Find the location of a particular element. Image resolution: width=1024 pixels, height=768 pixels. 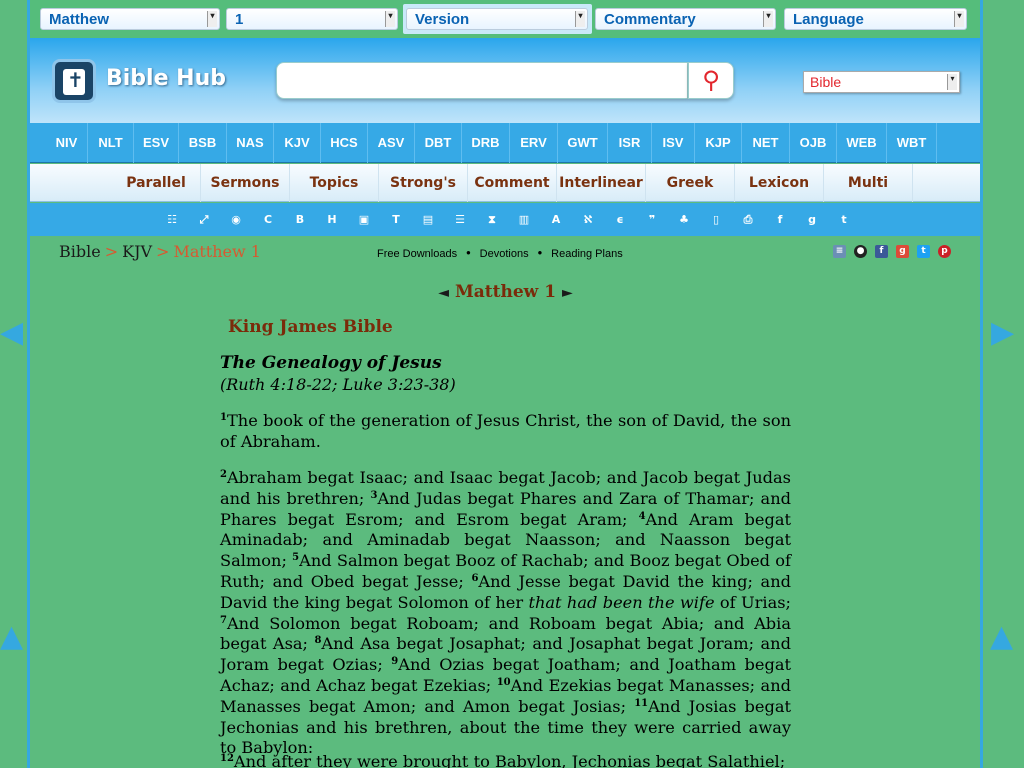

version-link: WBT is located at coordinates (912, 143).